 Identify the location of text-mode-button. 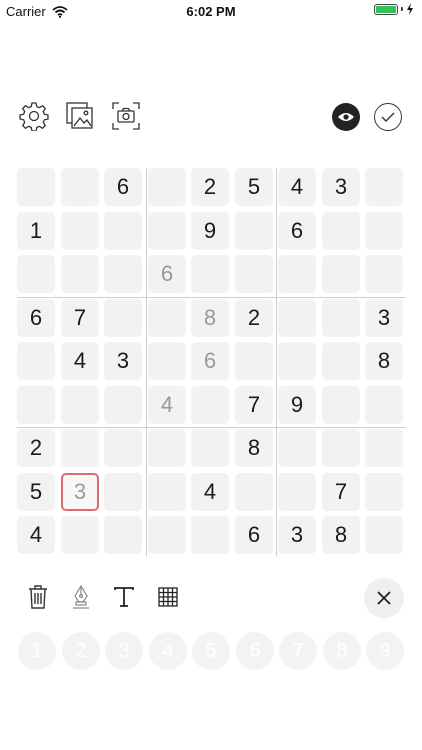
(124, 597).